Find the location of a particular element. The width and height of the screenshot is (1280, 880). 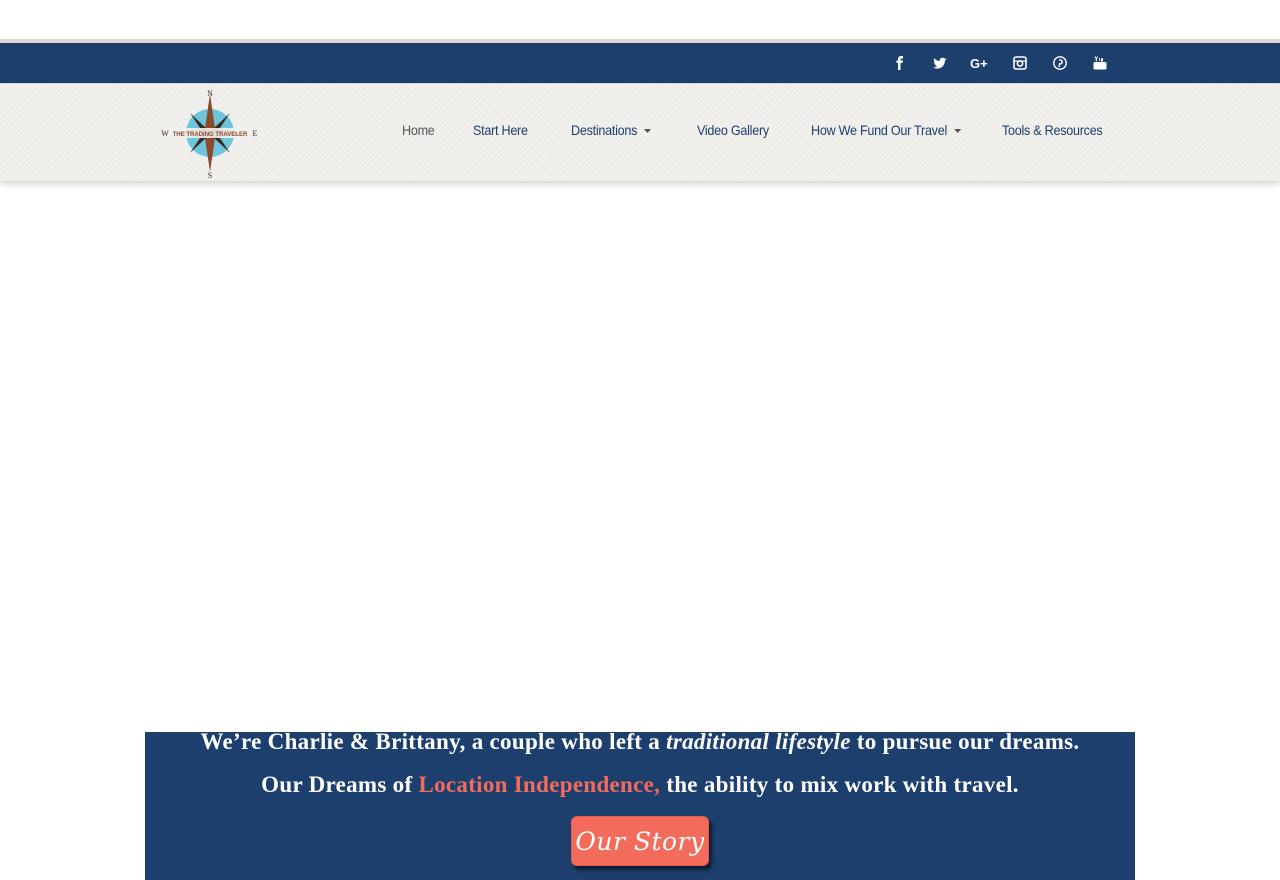

facebook-icon is located at coordinates (900, 63).